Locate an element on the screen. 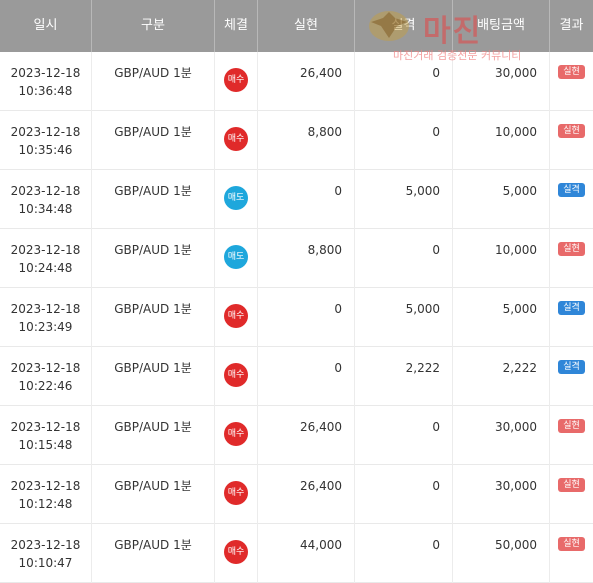  loss-cell: 5,000 is located at coordinates (404, 199).